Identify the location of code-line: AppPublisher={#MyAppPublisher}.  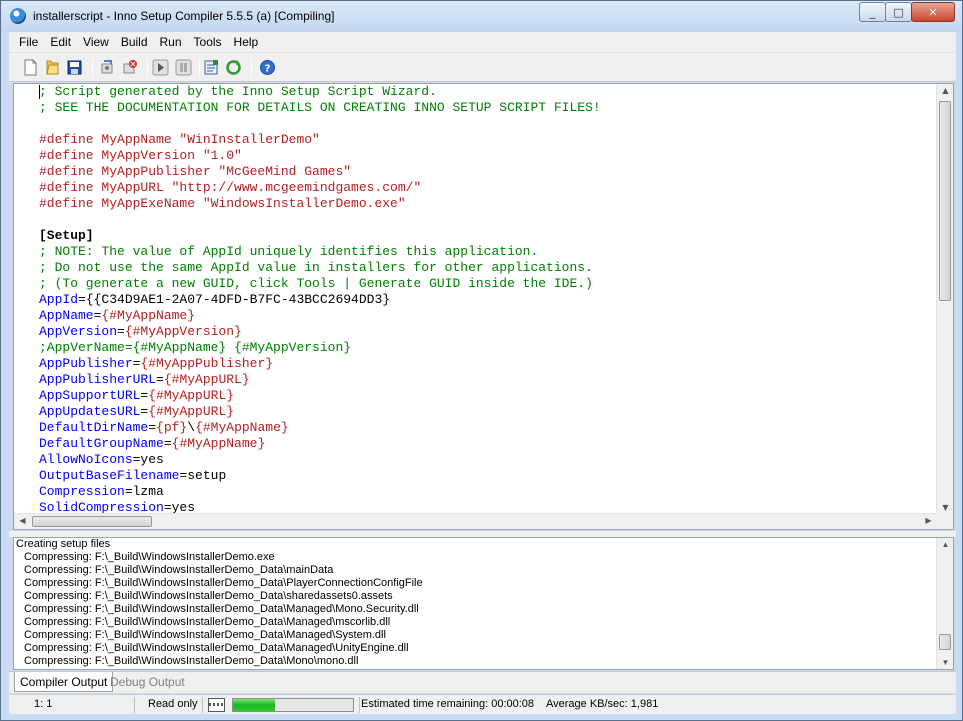
(488, 364).